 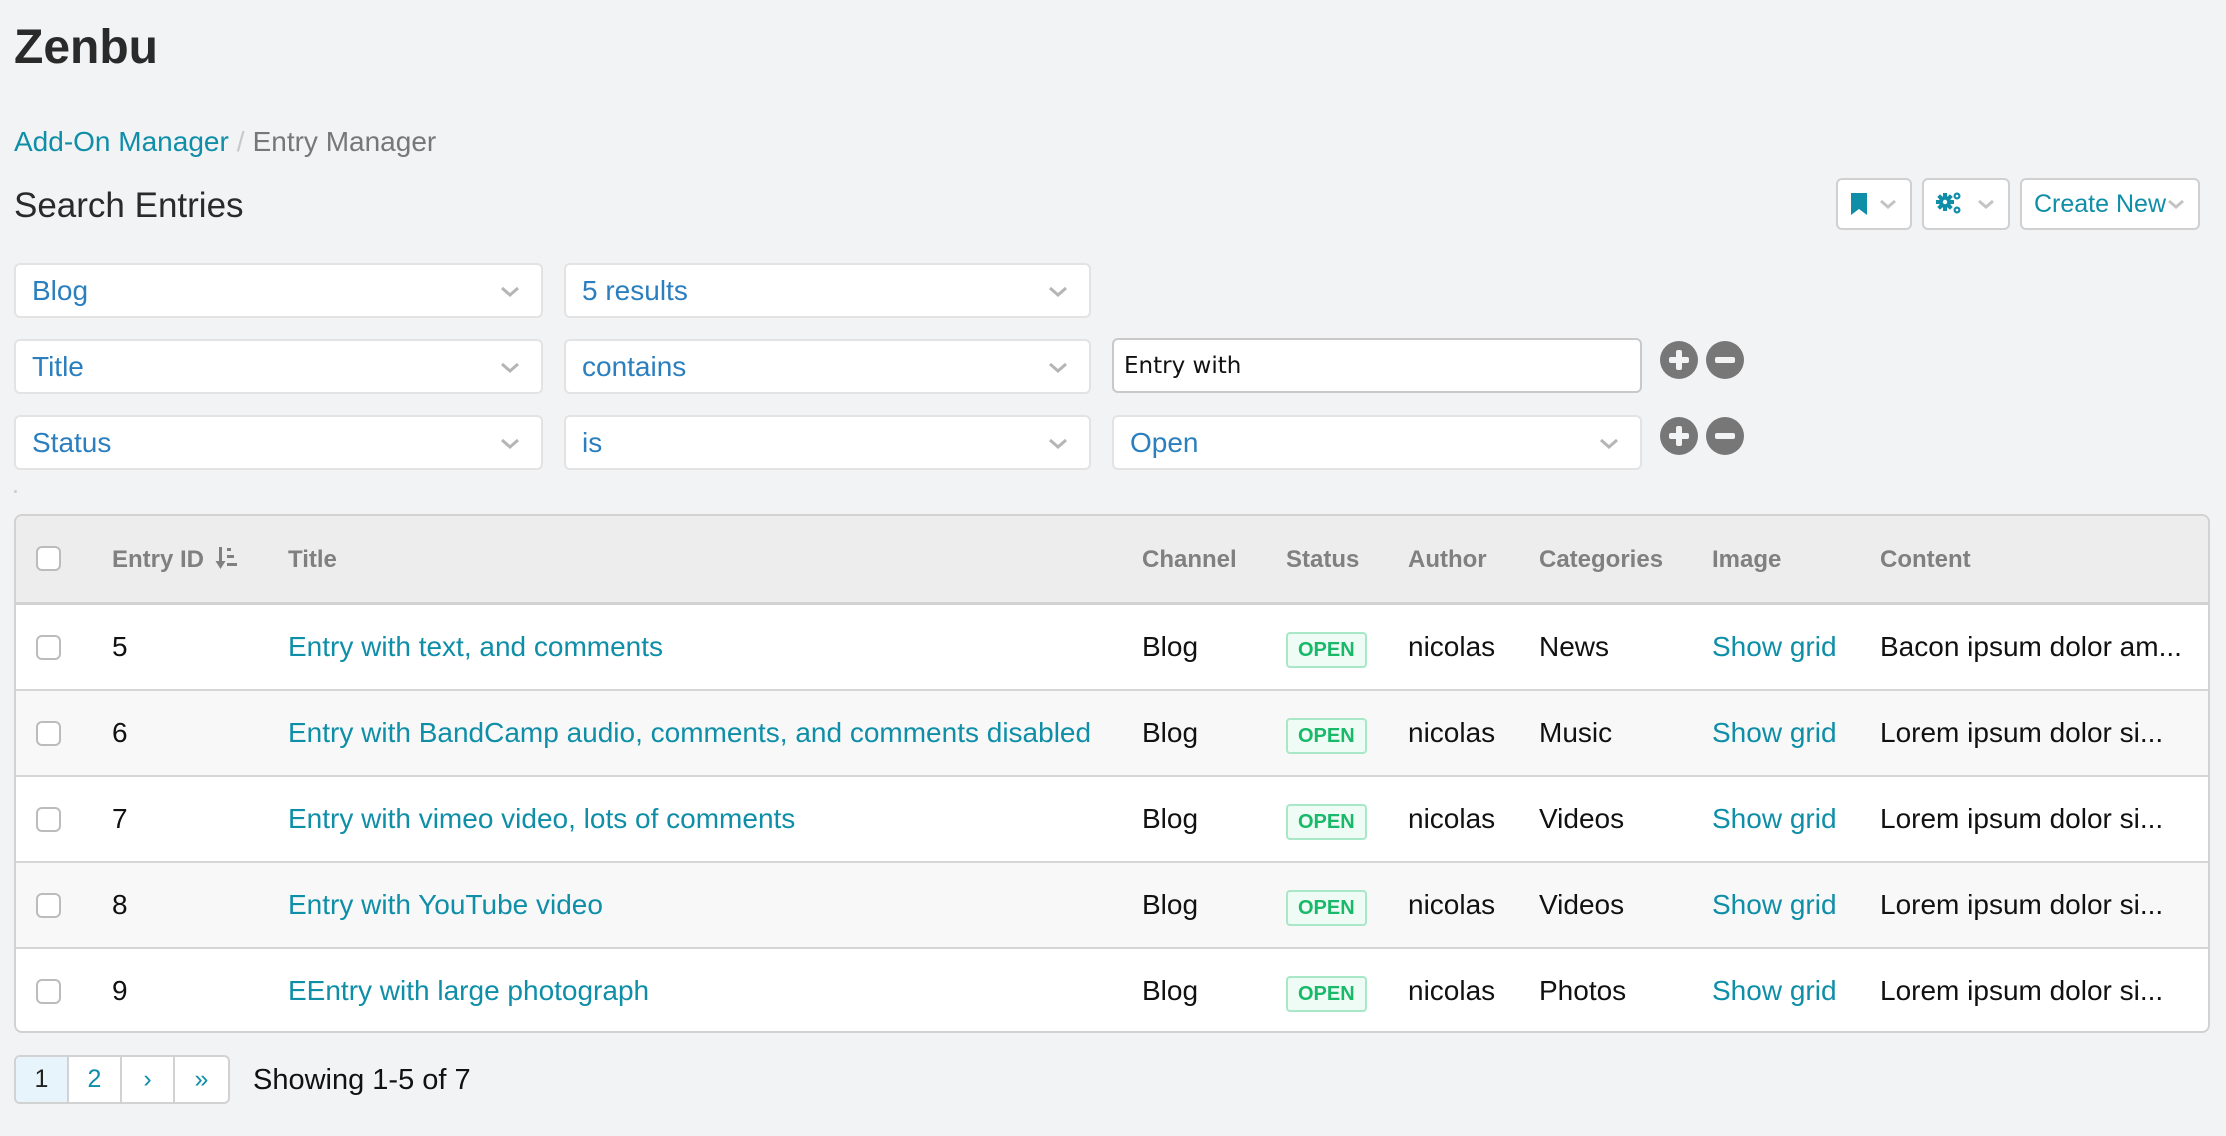 I want to click on entry-categories: Music, so click(x=1576, y=732).